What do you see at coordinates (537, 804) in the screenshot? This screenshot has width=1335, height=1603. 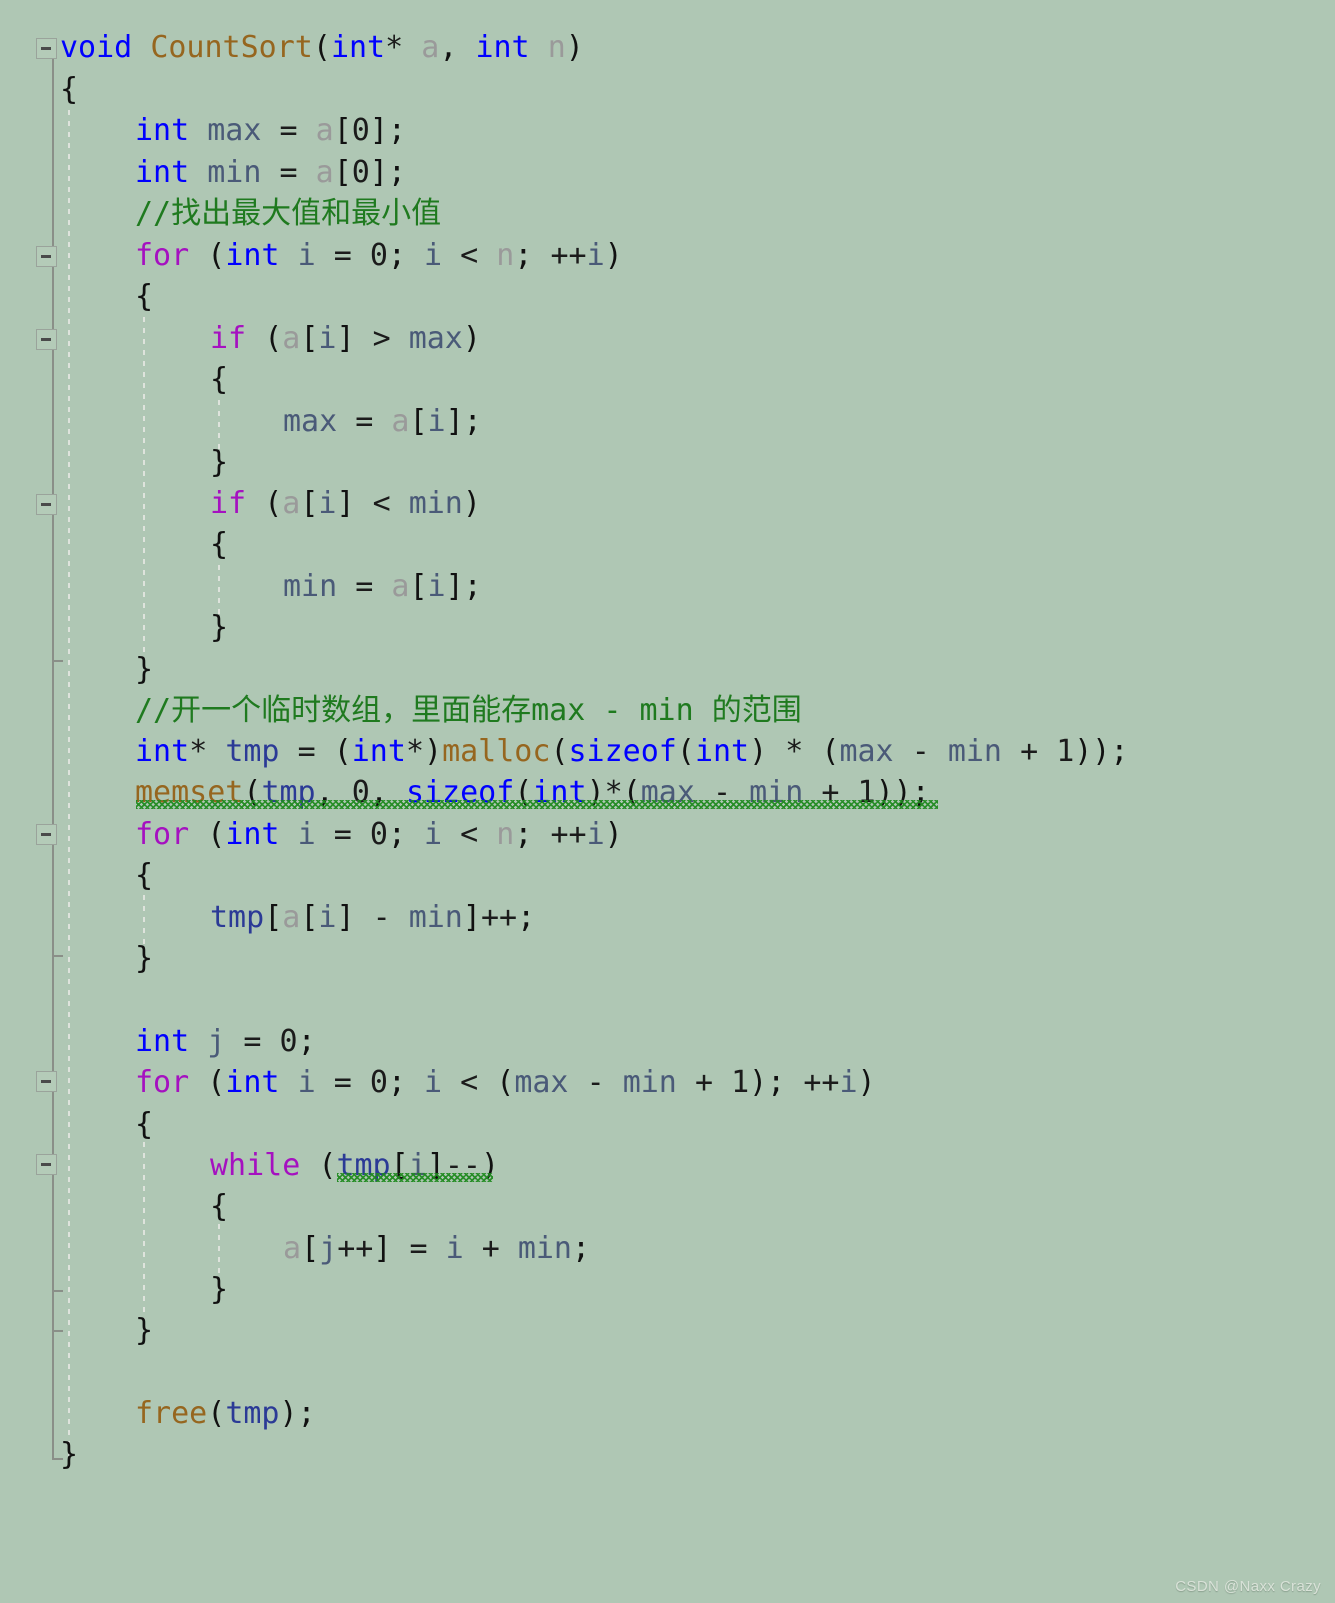 I see `error-squiggle-memset` at bounding box center [537, 804].